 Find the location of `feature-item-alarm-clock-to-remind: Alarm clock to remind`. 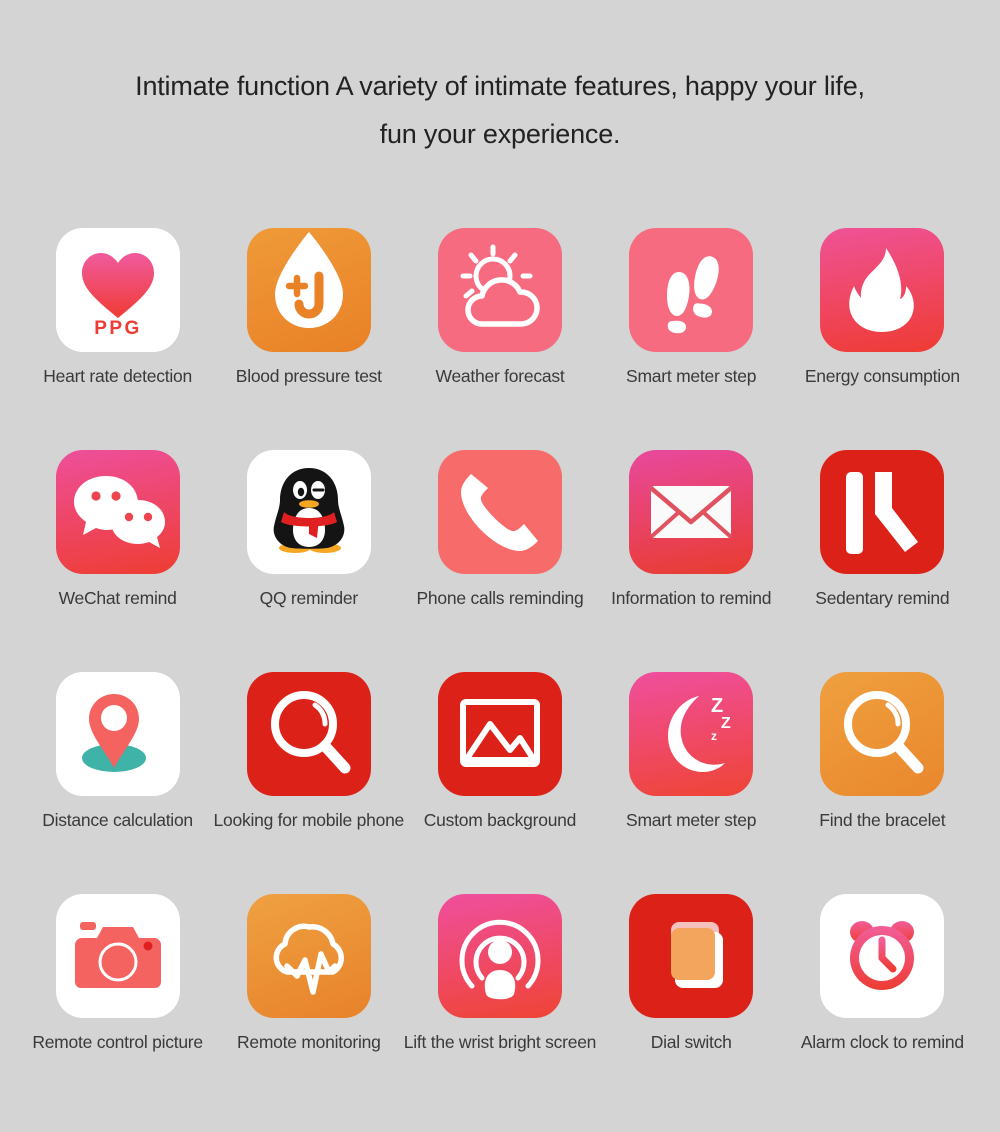

feature-item-alarm-clock-to-remind: Alarm clock to remind is located at coordinates (882, 1005).